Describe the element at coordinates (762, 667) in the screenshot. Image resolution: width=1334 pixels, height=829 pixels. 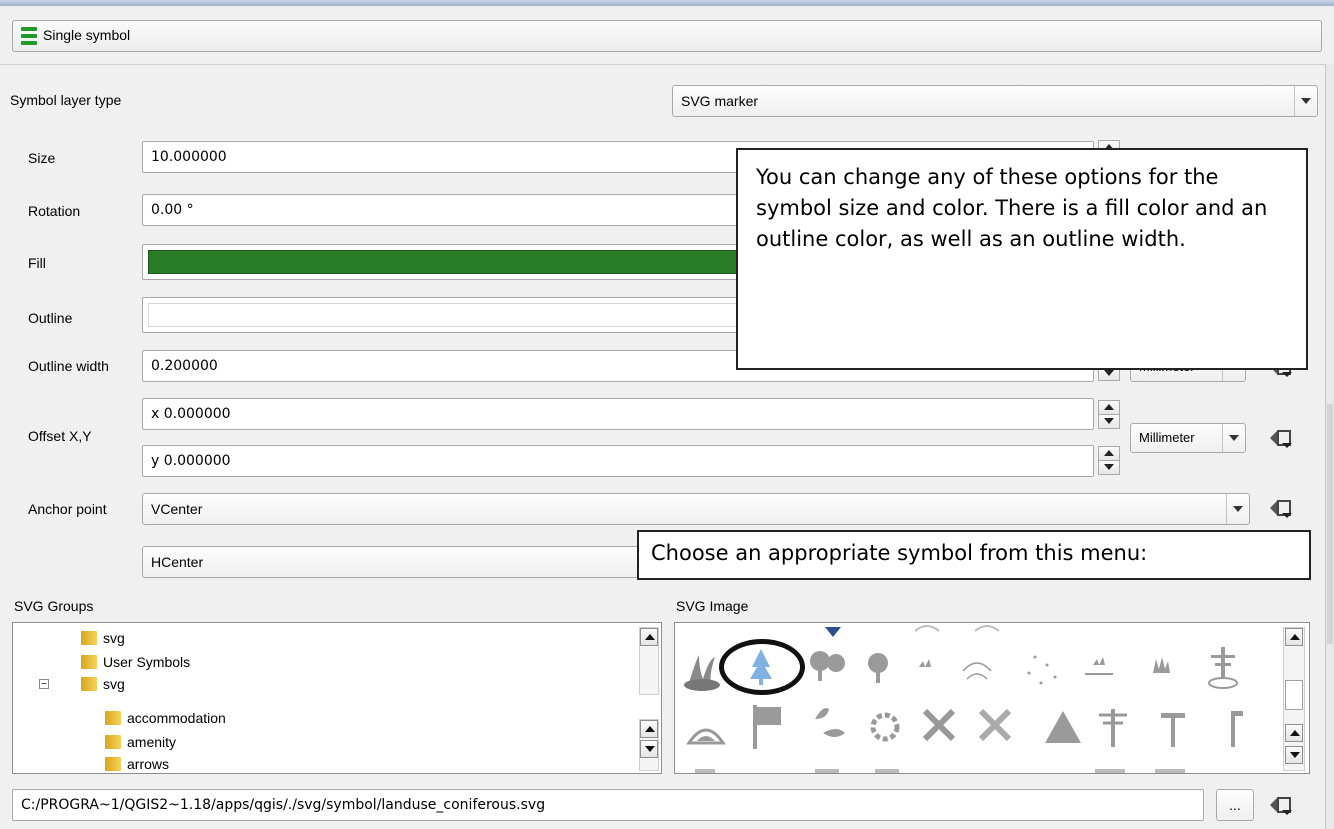
I see `selection-highlight-circle` at that location.